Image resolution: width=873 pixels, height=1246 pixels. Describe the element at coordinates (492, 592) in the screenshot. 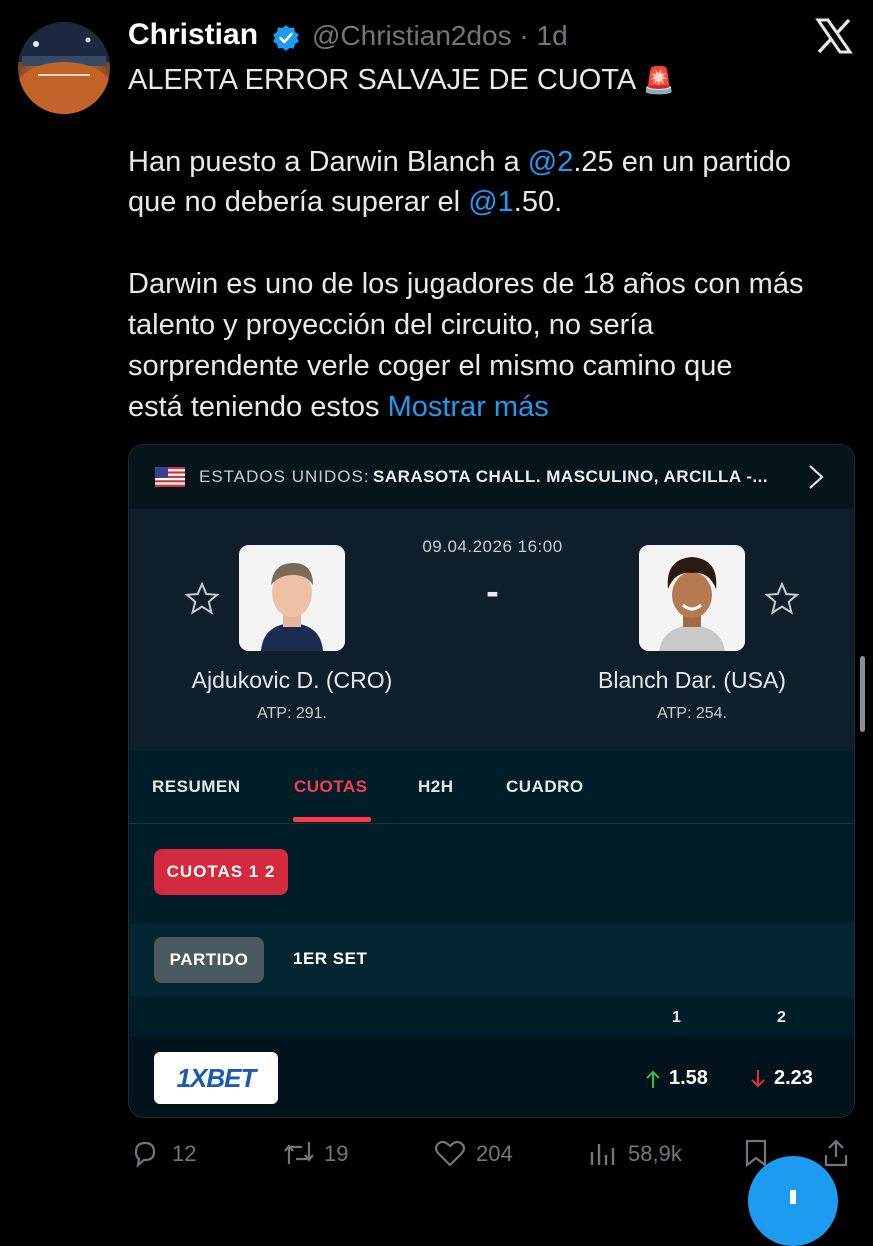

I see `match-score: -` at that location.